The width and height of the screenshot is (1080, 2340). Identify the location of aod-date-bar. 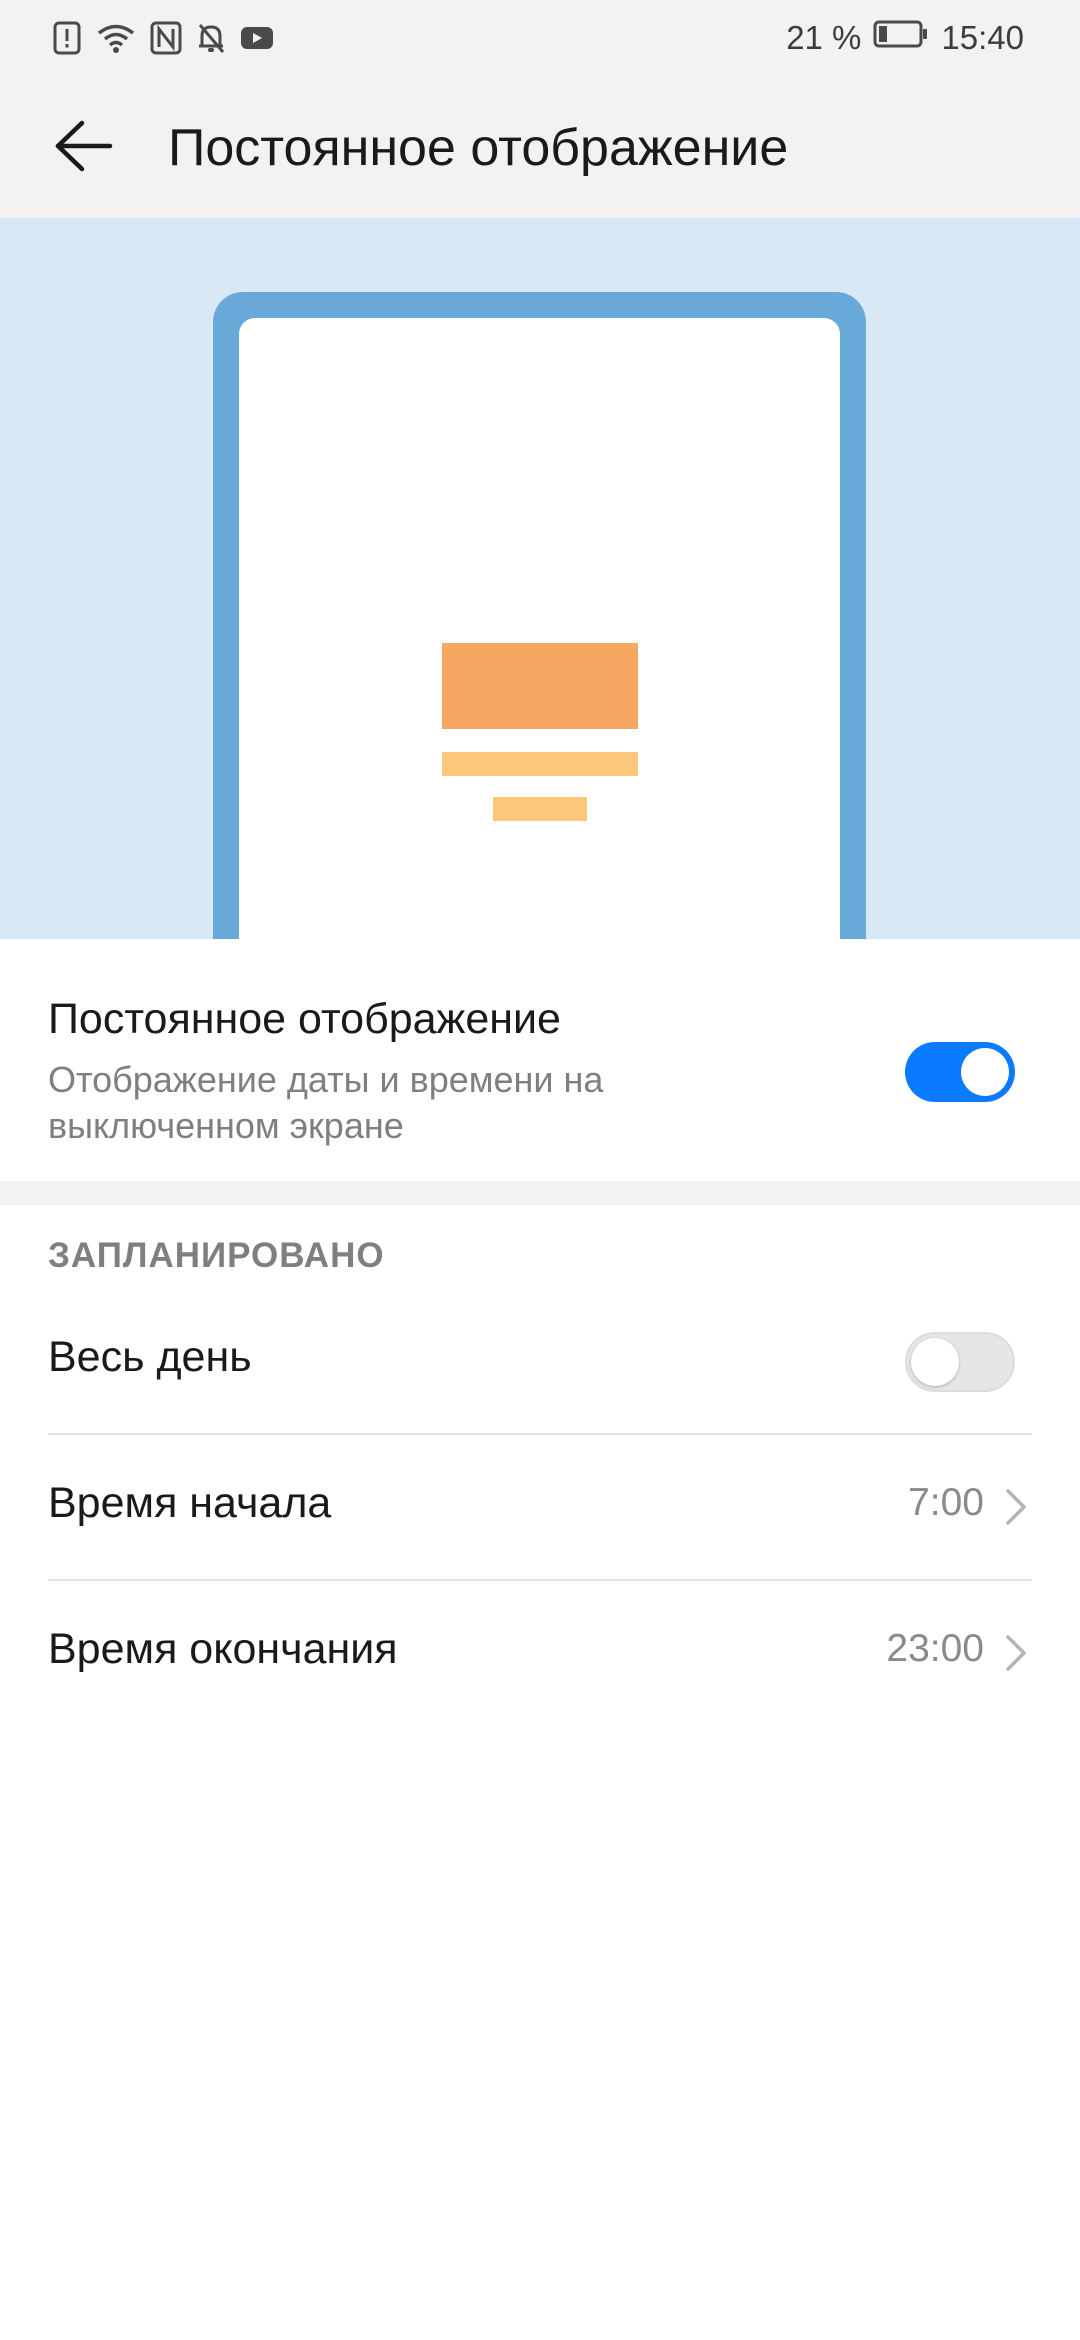
(540, 764).